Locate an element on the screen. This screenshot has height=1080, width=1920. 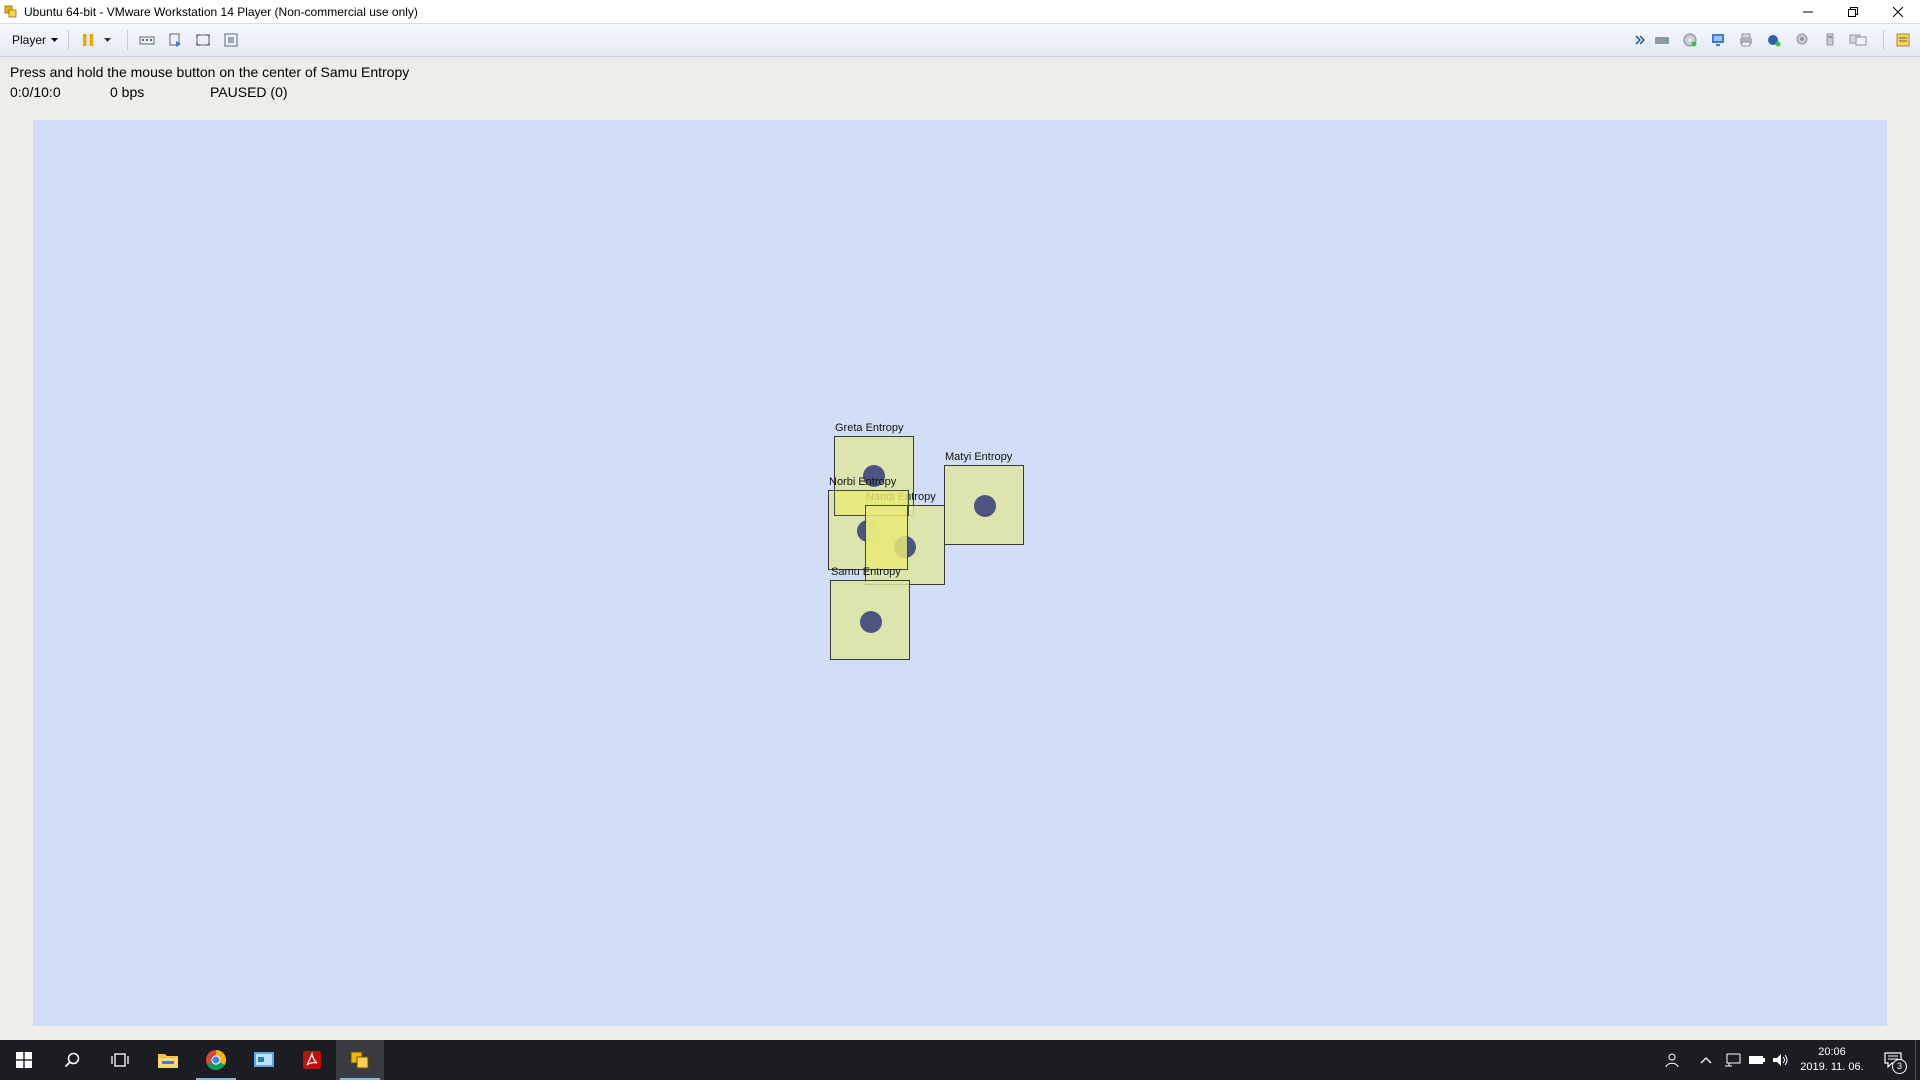
overlap-region is located at coordinates (886, 537).